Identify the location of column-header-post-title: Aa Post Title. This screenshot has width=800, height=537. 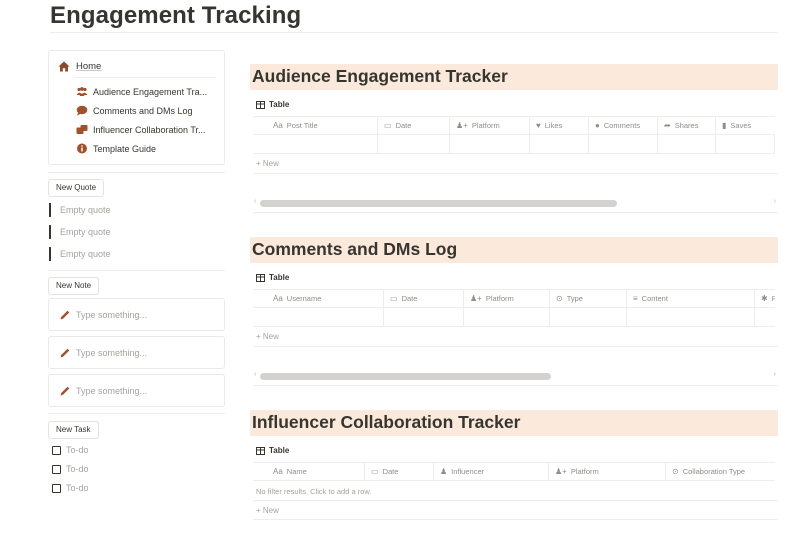
(315, 125).